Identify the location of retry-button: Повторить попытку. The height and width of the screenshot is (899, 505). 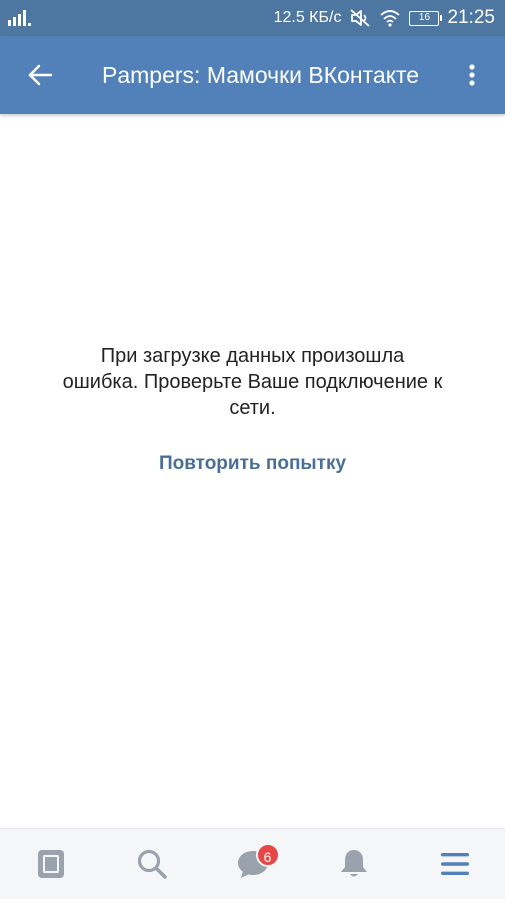
(252, 464).